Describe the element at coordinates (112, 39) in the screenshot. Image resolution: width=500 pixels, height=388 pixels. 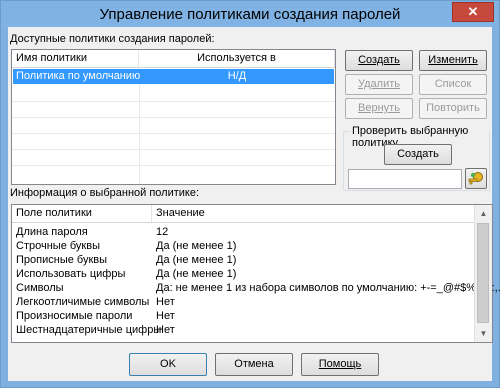
I see `policies-label: Доступные политики создания паролей:` at that location.